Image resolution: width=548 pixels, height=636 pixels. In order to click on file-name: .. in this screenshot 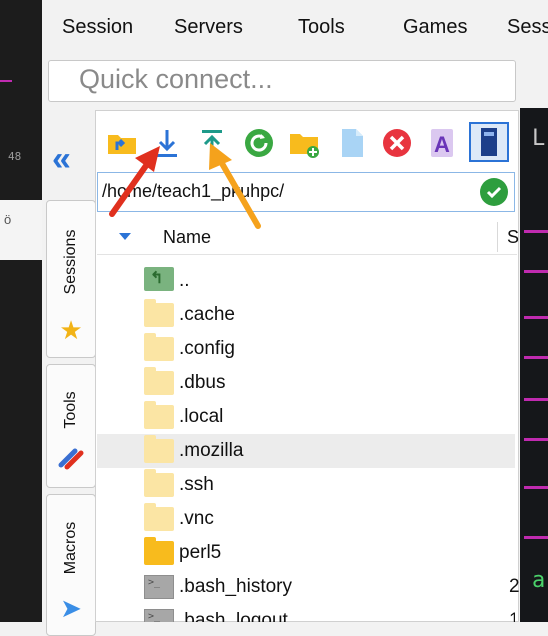, I will do `click(184, 280)`.